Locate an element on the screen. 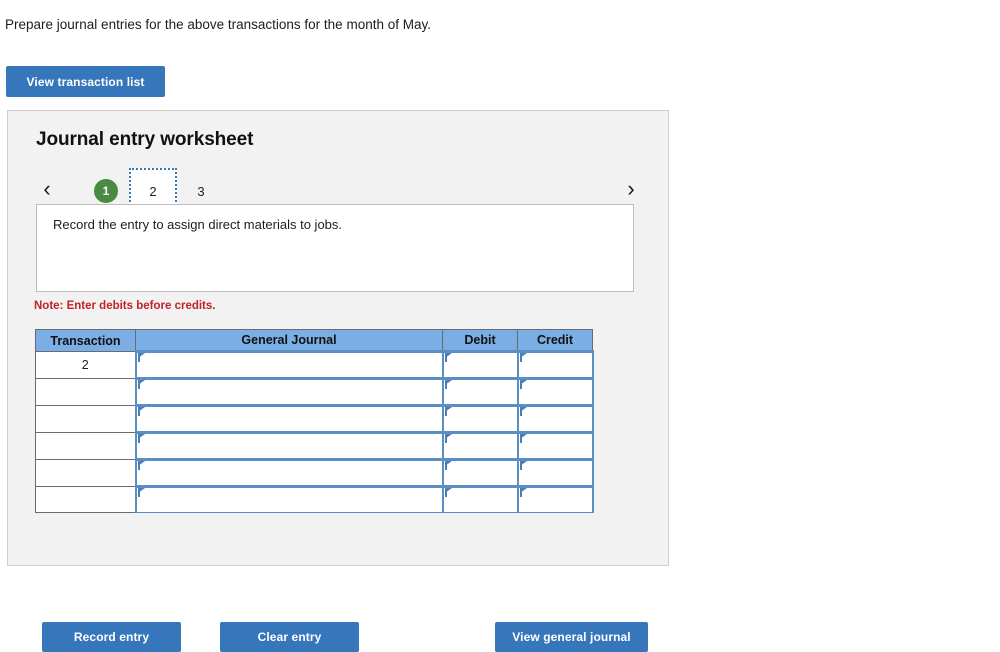 The image size is (1000, 652). debits-before-credits-note: Note: Enter debits before credits. is located at coordinates (125, 306).